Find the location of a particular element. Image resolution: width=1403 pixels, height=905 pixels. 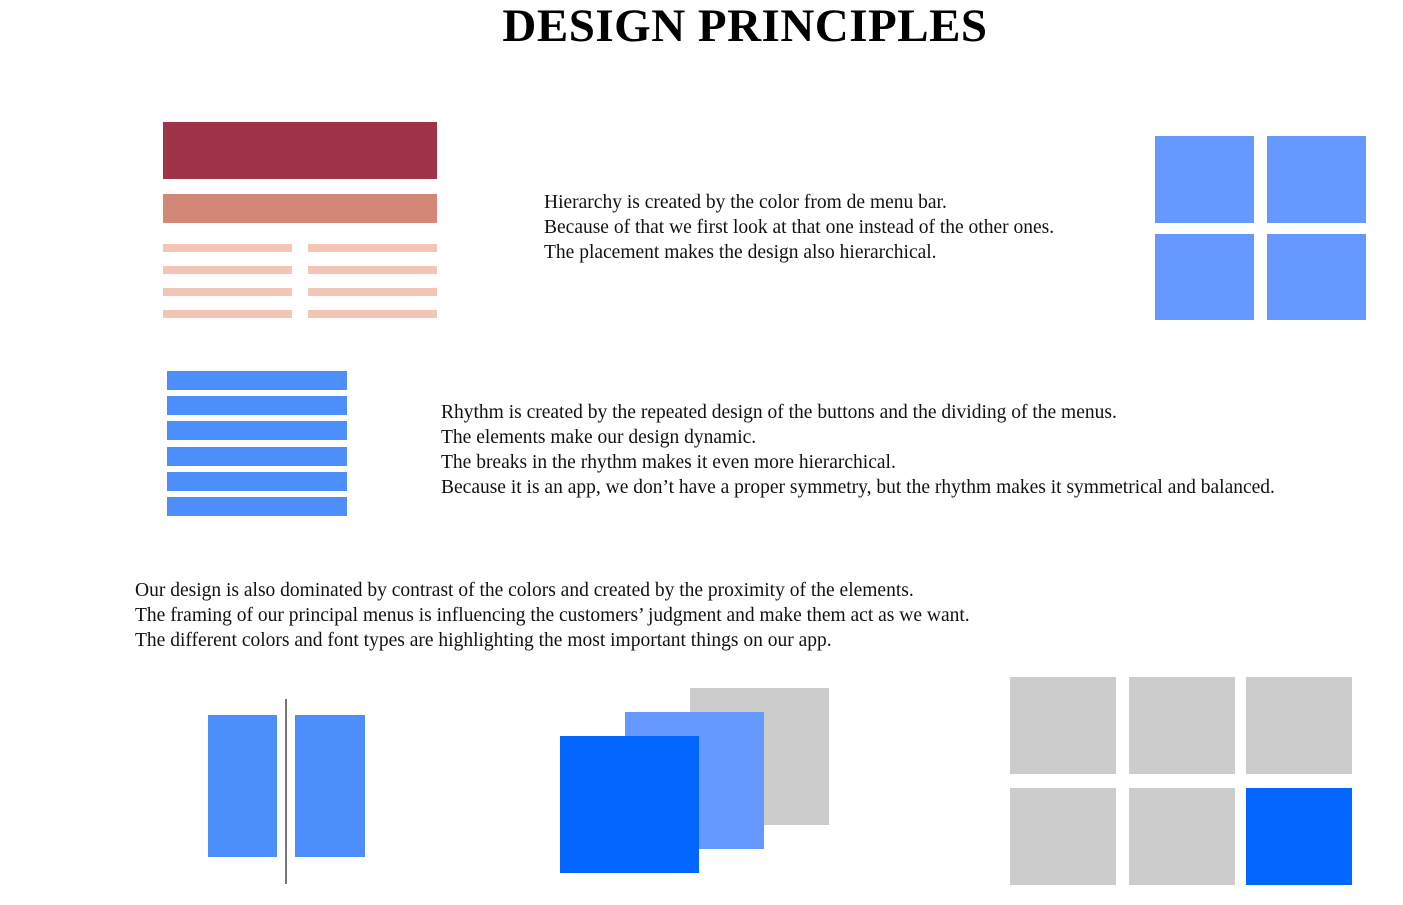

blue-square-front is located at coordinates (629, 804).